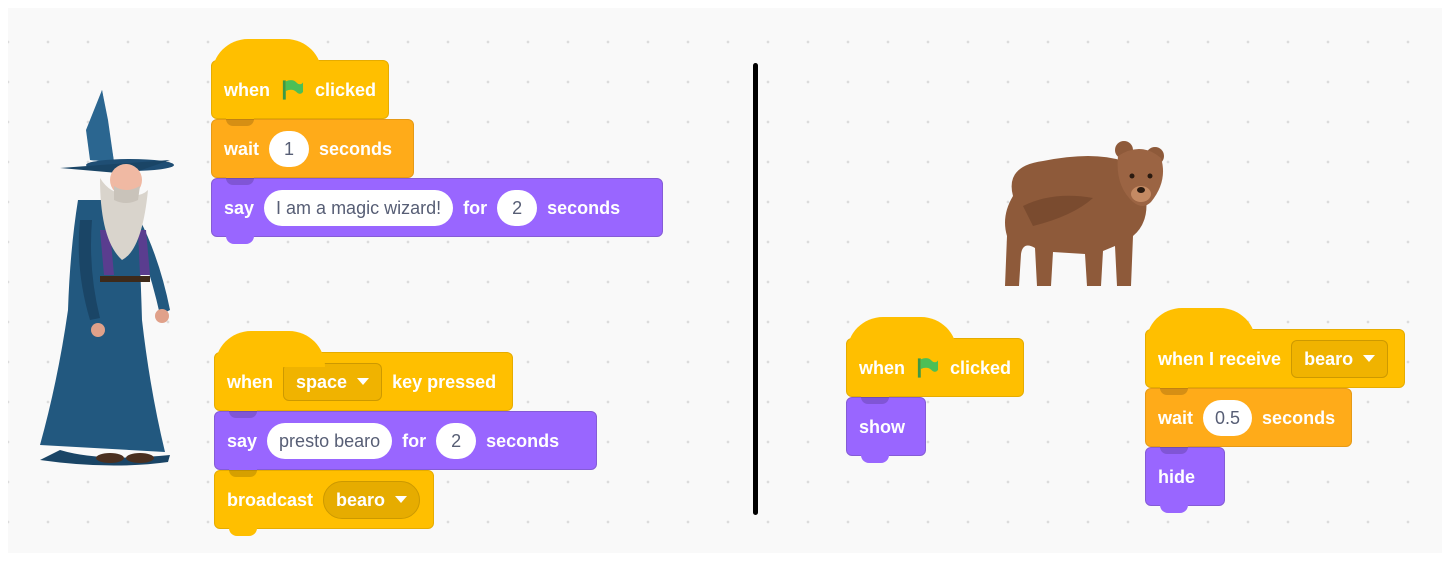 This screenshot has width=1450, height=561. What do you see at coordinates (755, 289) in the screenshot?
I see `divider-line` at bounding box center [755, 289].